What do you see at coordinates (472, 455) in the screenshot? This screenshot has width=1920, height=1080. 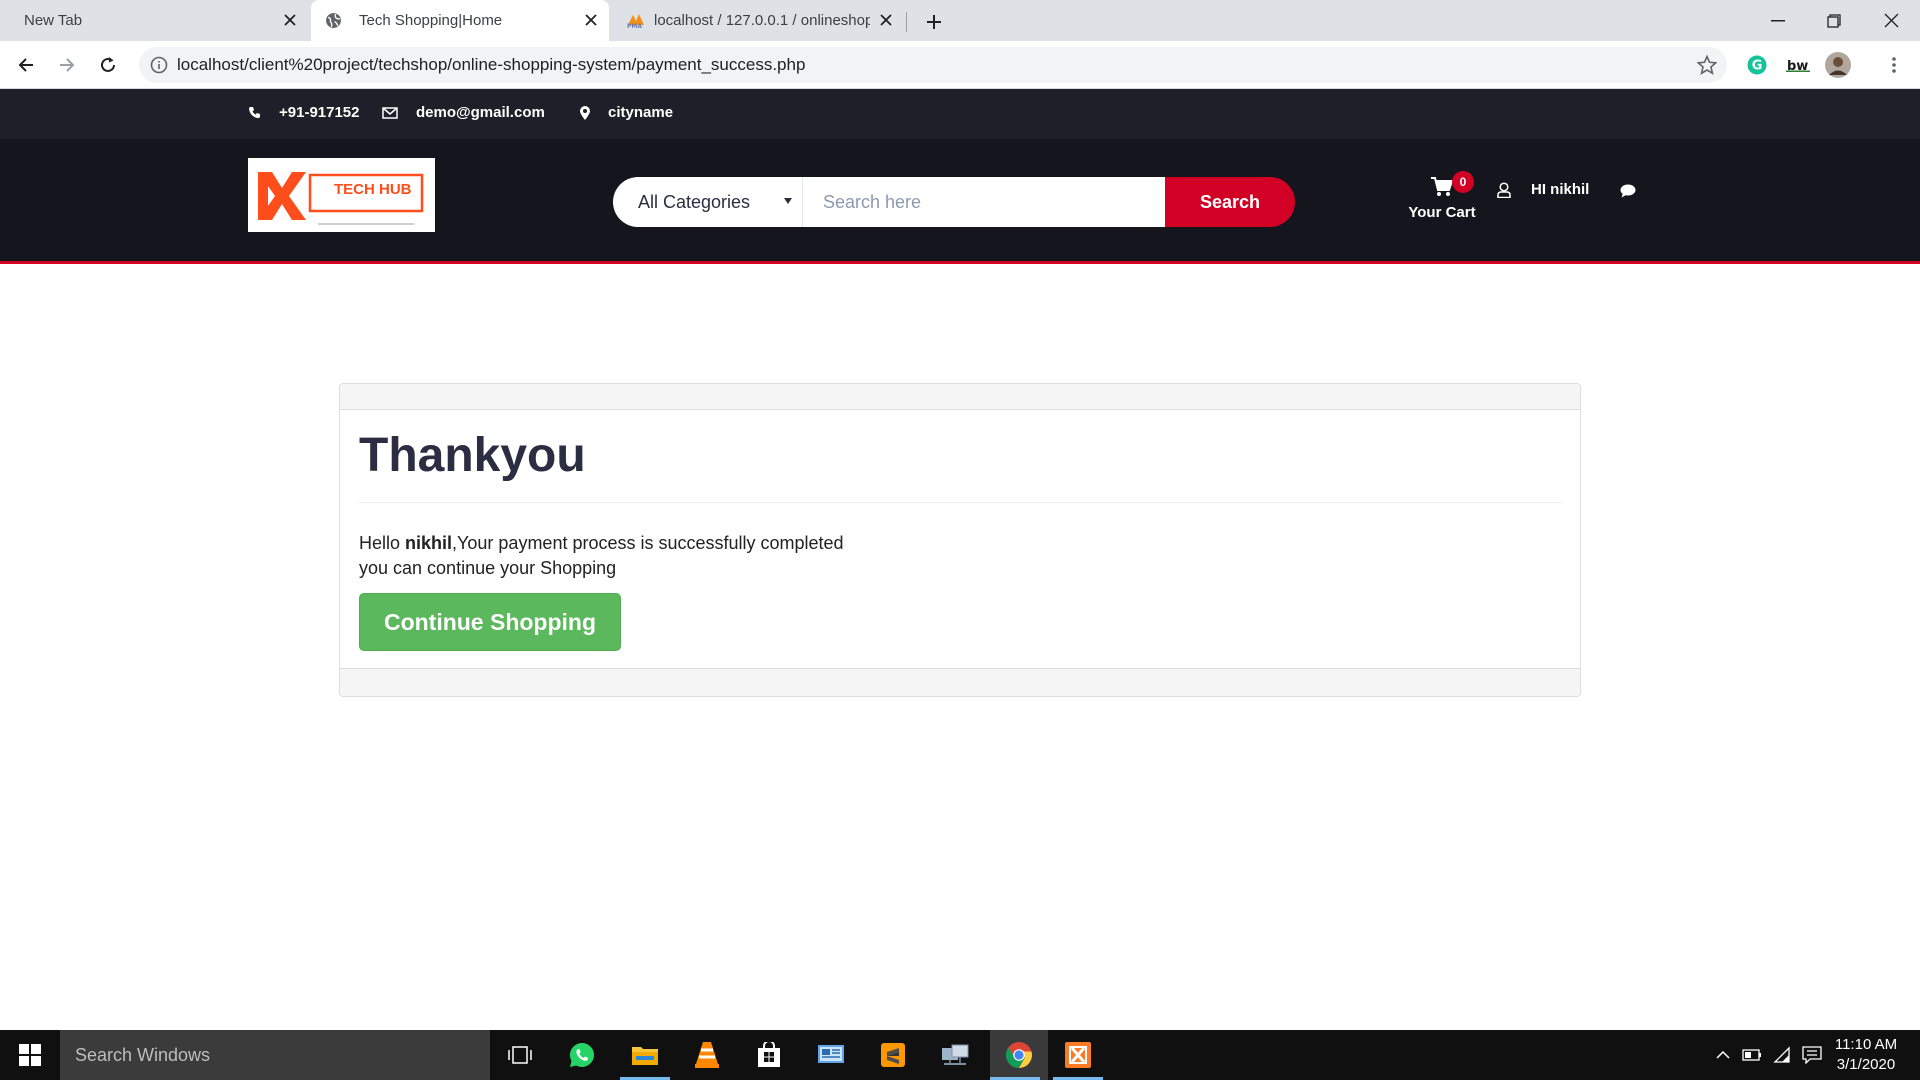 I see `thankyou-heading: Thankyou` at bounding box center [472, 455].